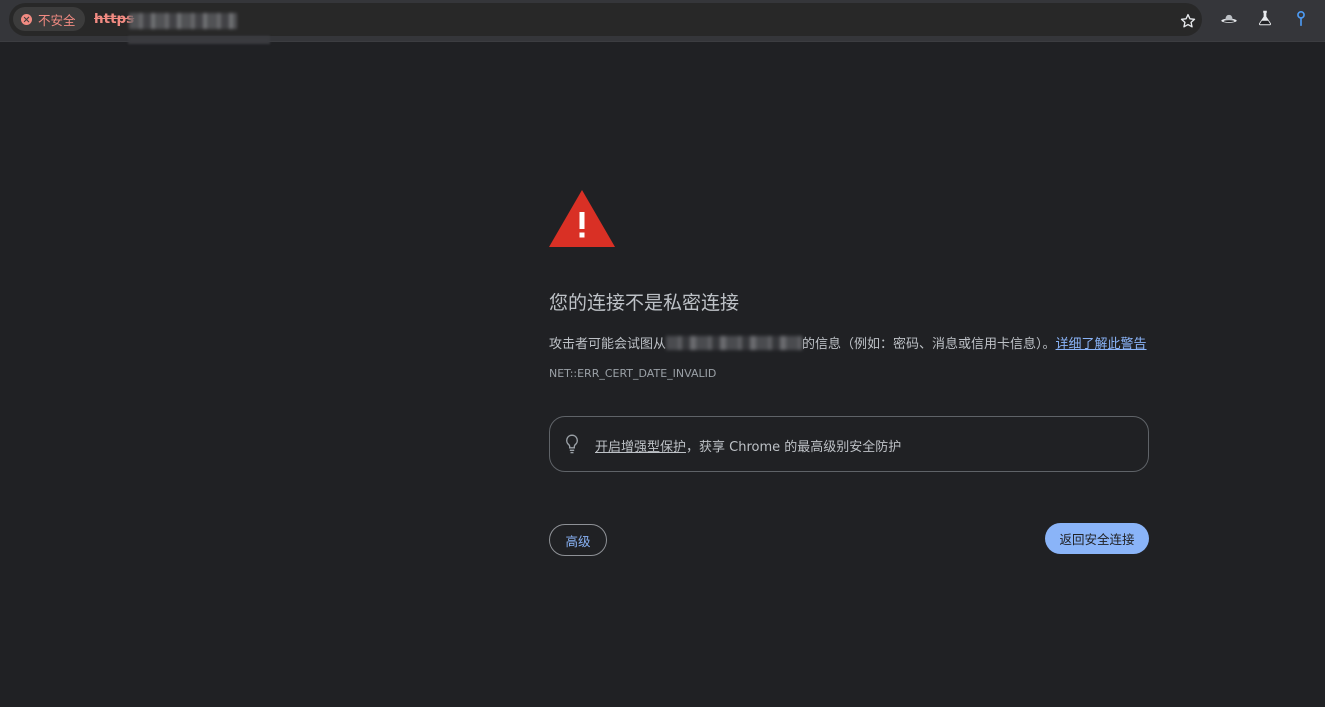 Image resolution: width=1325 pixels, height=707 pixels. What do you see at coordinates (633, 373) in the screenshot?
I see `error-code: NET::ERR_CERT_DATE_INVALID` at bounding box center [633, 373].